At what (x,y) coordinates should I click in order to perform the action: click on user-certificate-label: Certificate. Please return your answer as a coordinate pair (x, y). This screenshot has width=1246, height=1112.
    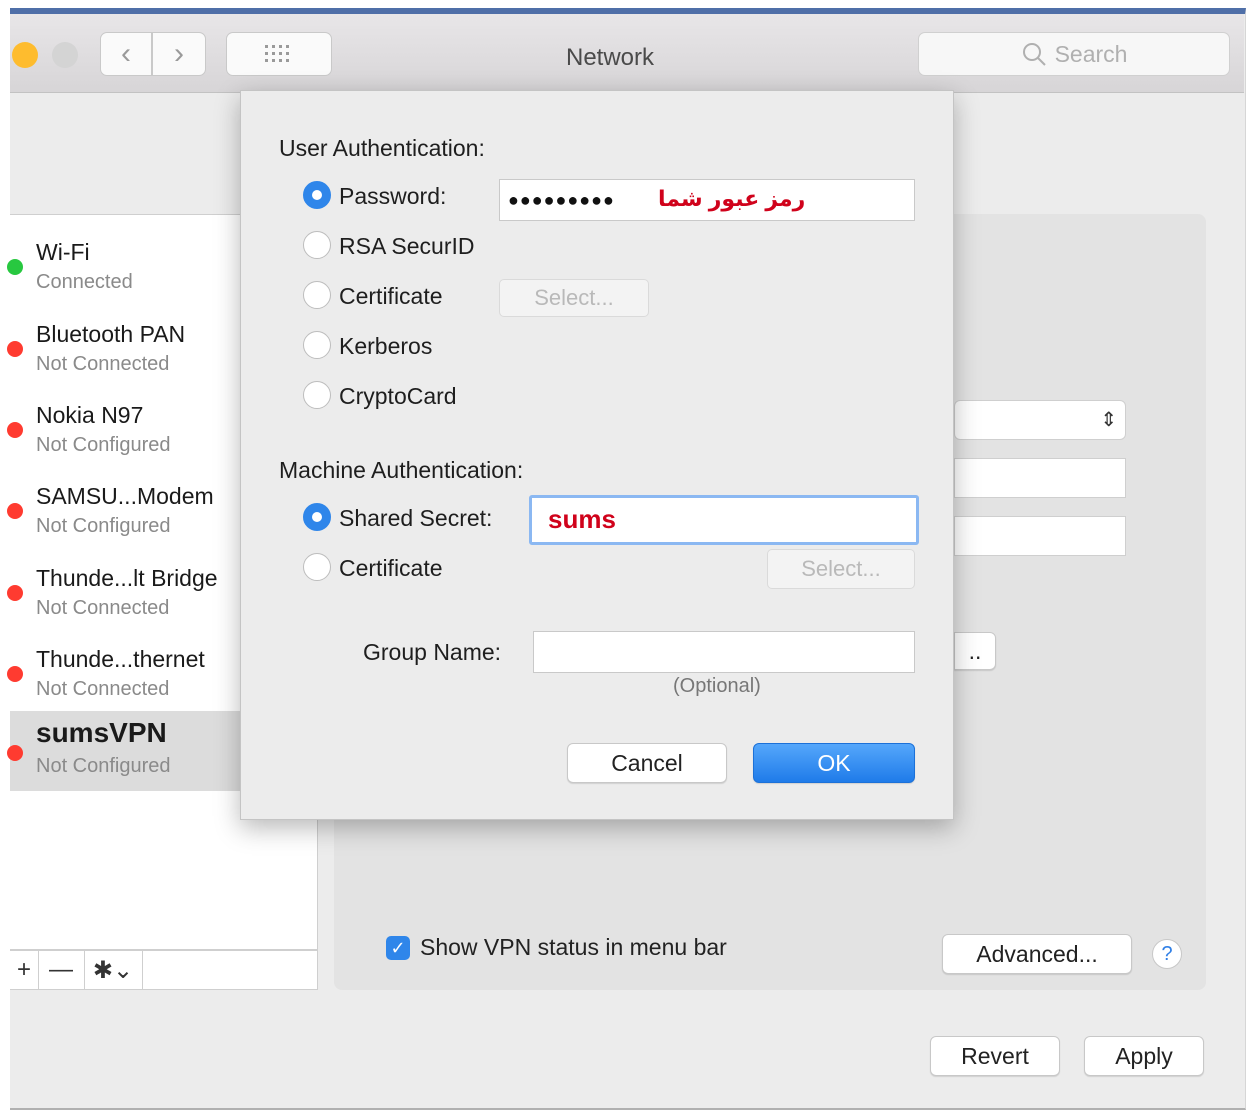
    Looking at the image, I should click on (391, 296).